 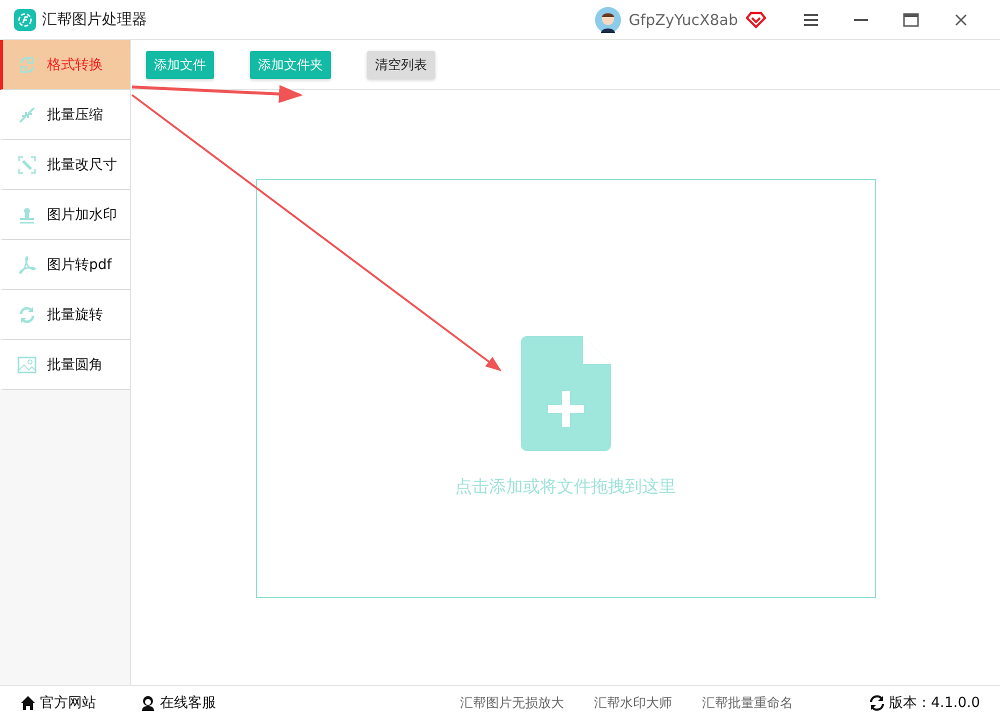 I want to click on resize-icon, so click(x=27, y=164).